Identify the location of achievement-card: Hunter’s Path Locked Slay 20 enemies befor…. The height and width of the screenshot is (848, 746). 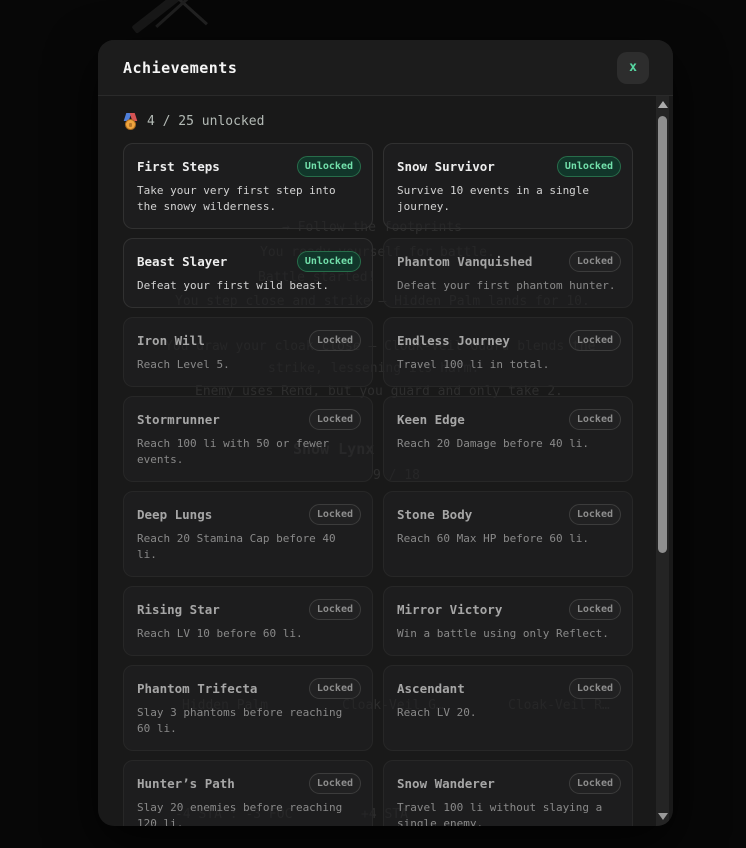
(248, 793).